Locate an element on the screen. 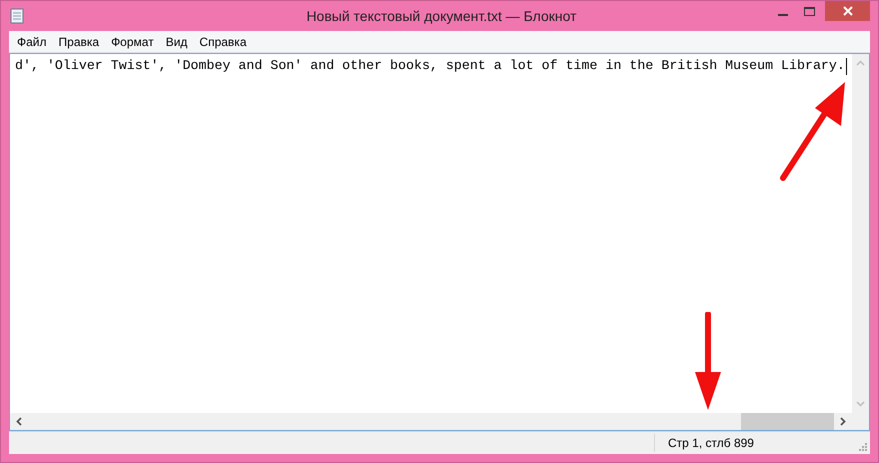 Image resolution: width=879 pixels, height=463 pixels. menu-item: Справка is located at coordinates (222, 41).